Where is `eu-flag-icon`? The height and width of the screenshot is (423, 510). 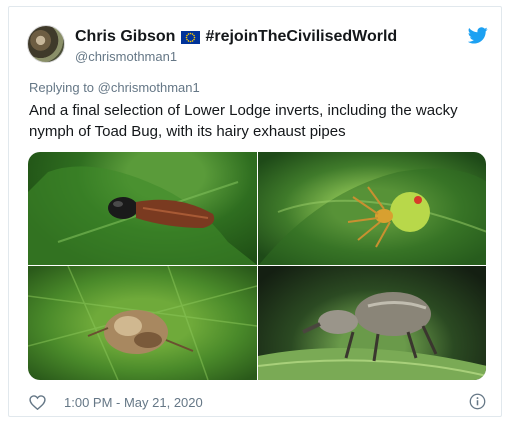
eu-flag-icon is located at coordinates (191, 37).